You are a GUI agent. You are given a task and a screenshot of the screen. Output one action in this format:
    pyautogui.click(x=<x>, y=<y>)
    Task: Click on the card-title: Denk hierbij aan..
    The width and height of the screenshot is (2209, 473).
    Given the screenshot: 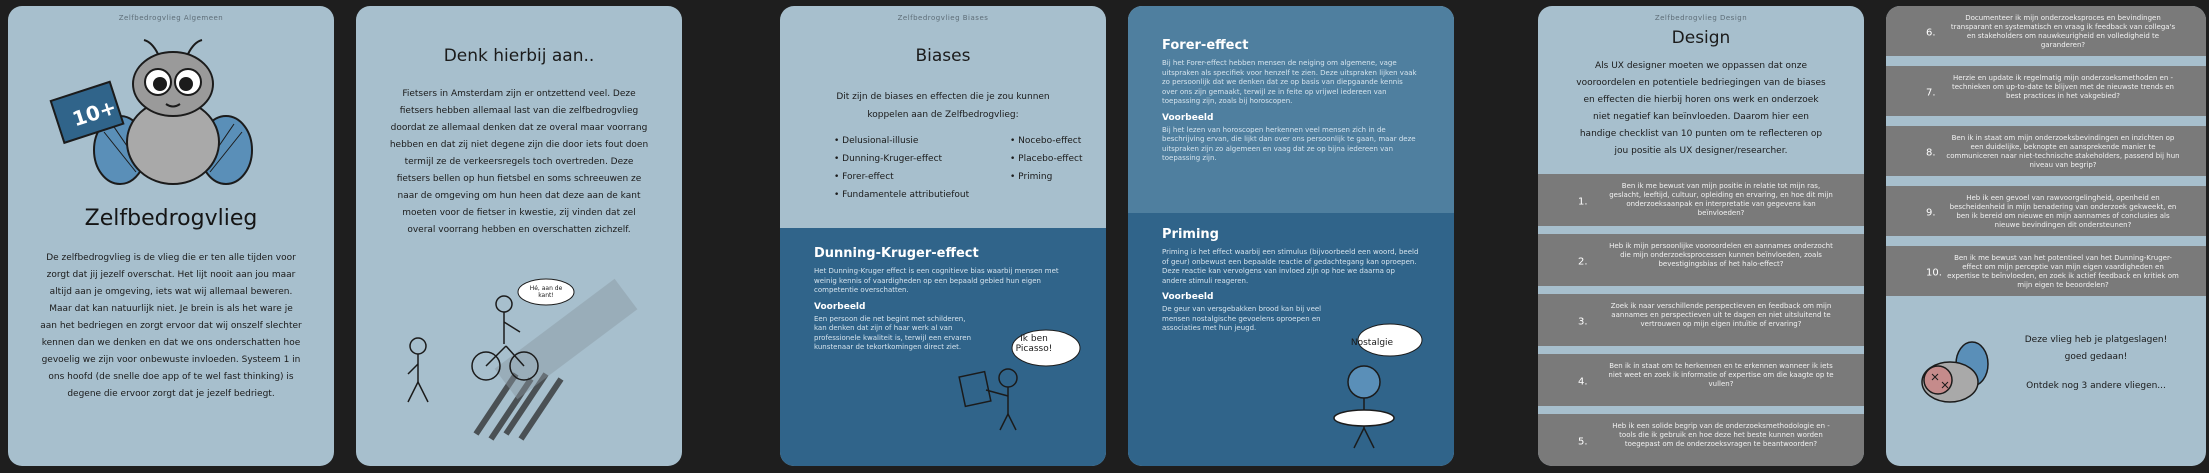 What is the action you would take?
    pyautogui.click(x=519, y=56)
    